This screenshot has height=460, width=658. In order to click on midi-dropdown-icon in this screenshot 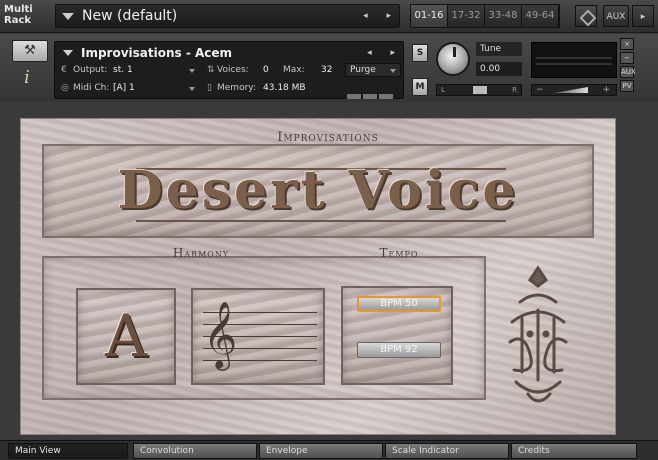, I will do `click(192, 89)`.